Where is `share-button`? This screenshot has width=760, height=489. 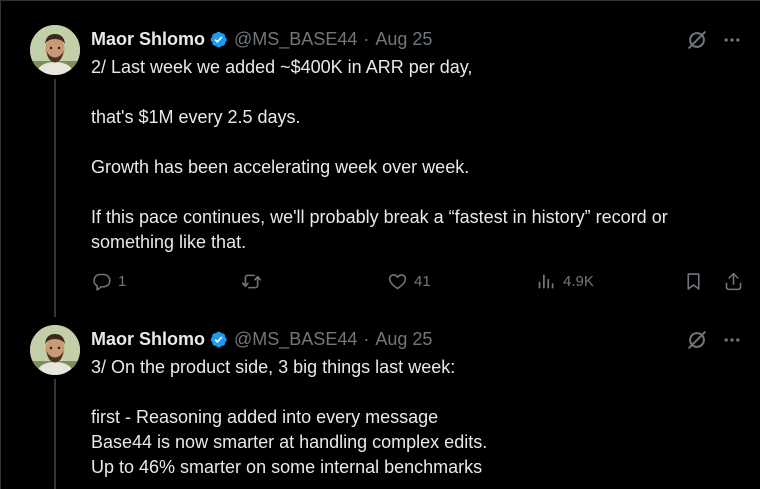 share-button is located at coordinates (733, 281).